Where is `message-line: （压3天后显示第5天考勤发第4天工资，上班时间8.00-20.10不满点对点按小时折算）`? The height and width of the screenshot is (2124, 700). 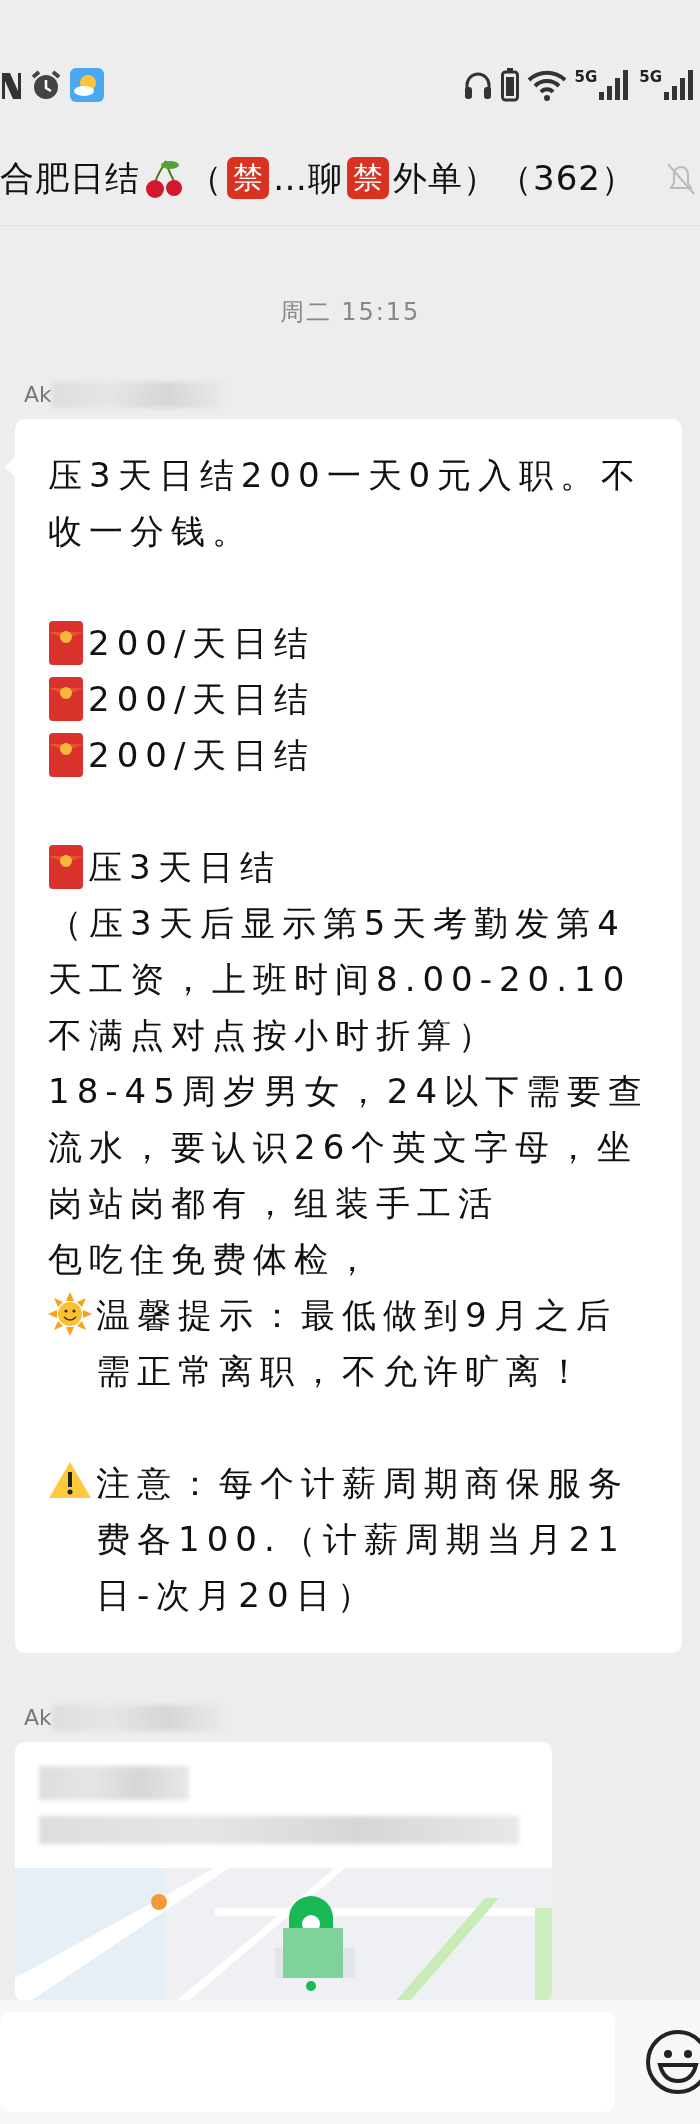
message-line: （压3天后显示第5天考勤发第4天工资，上班时间8.00-20.10不满点对点按小时折算） is located at coordinates (340, 979).